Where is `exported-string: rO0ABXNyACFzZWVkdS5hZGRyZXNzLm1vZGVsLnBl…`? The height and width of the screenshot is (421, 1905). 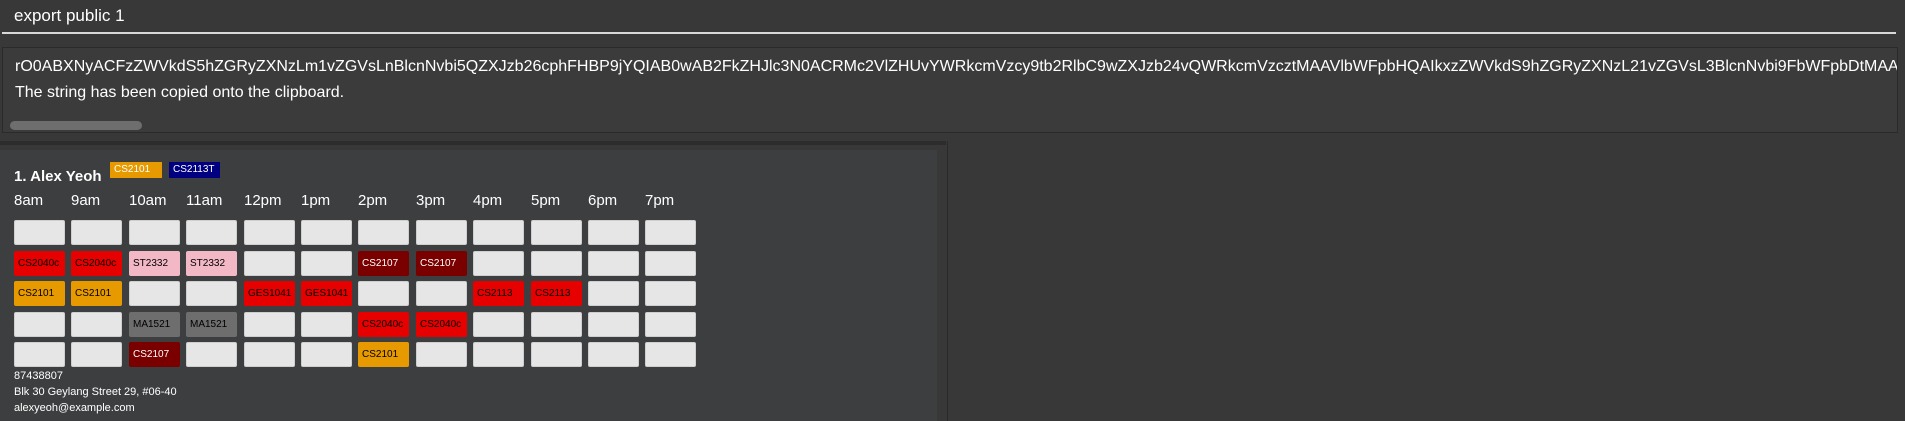 exported-string: rO0ABXNyACFzZWVkdS5hZGRyZXNzLm1vZGVsLnBl… is located at coordinates (956, 66).